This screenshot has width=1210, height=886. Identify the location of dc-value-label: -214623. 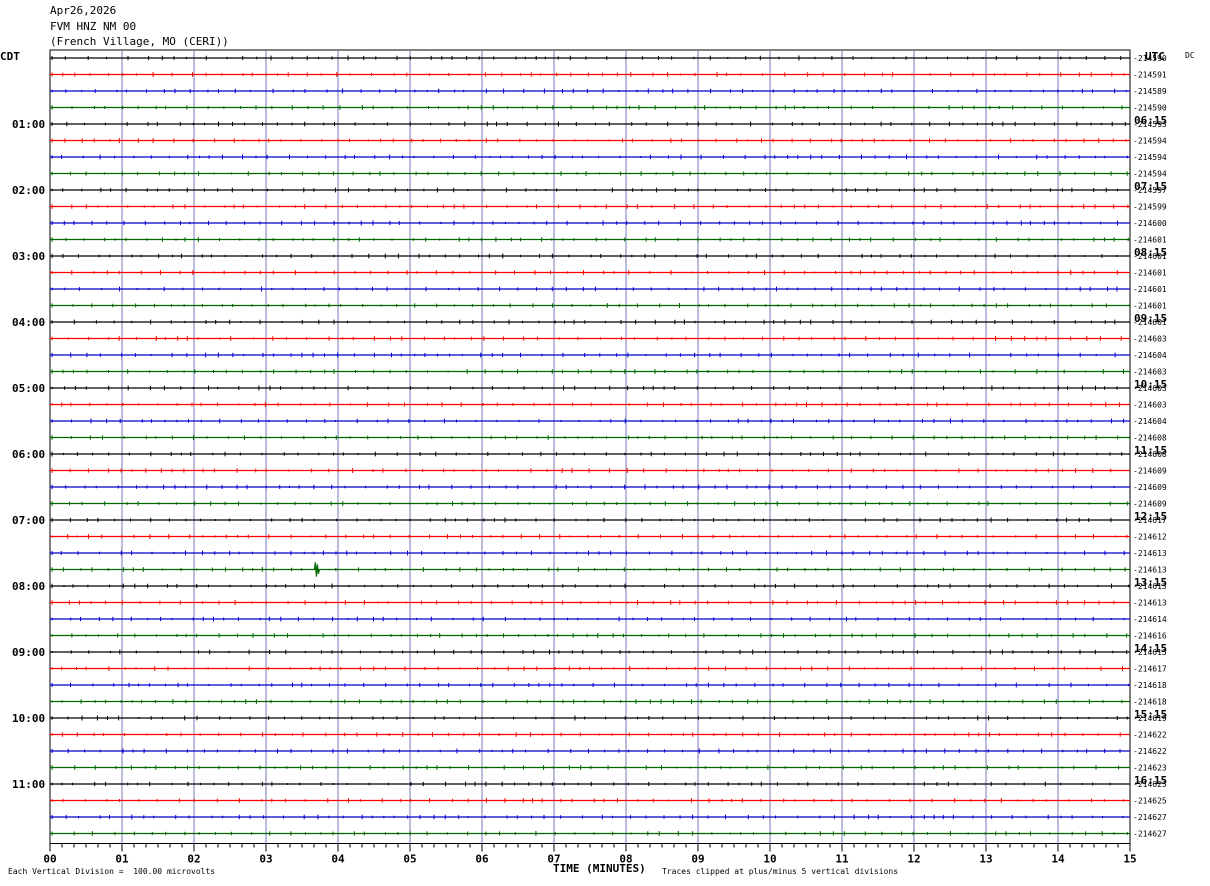
(1150, 768).